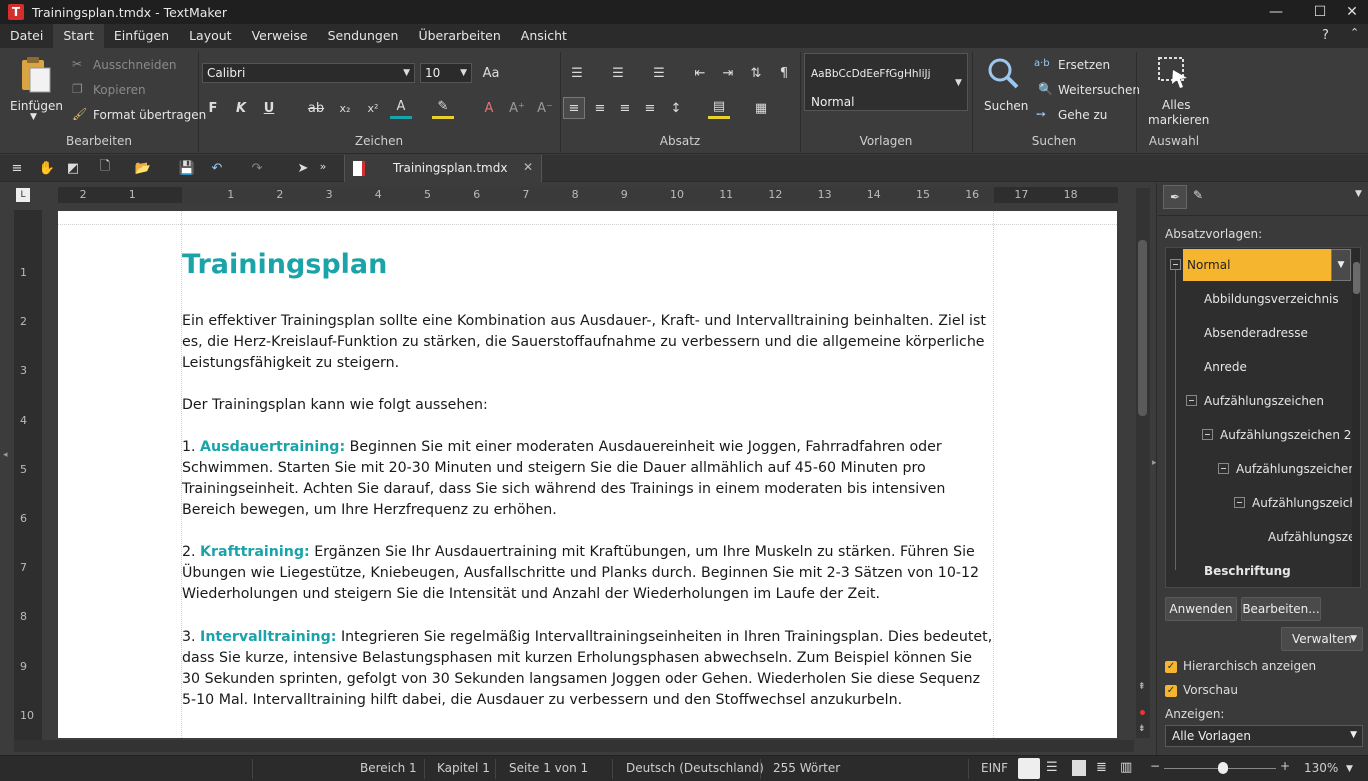 The width and height of the screenshot is (1368, 781). I want to click on apply-style-button: Anwenden, so click(1201, 609).